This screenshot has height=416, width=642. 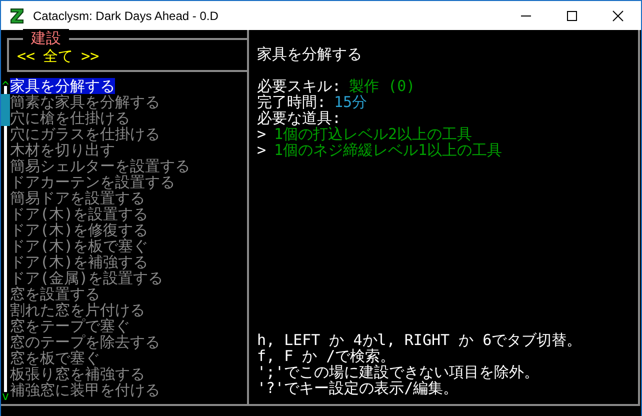 I want to click on skill-label: 必要スキル:, so click(x=299, y=86).